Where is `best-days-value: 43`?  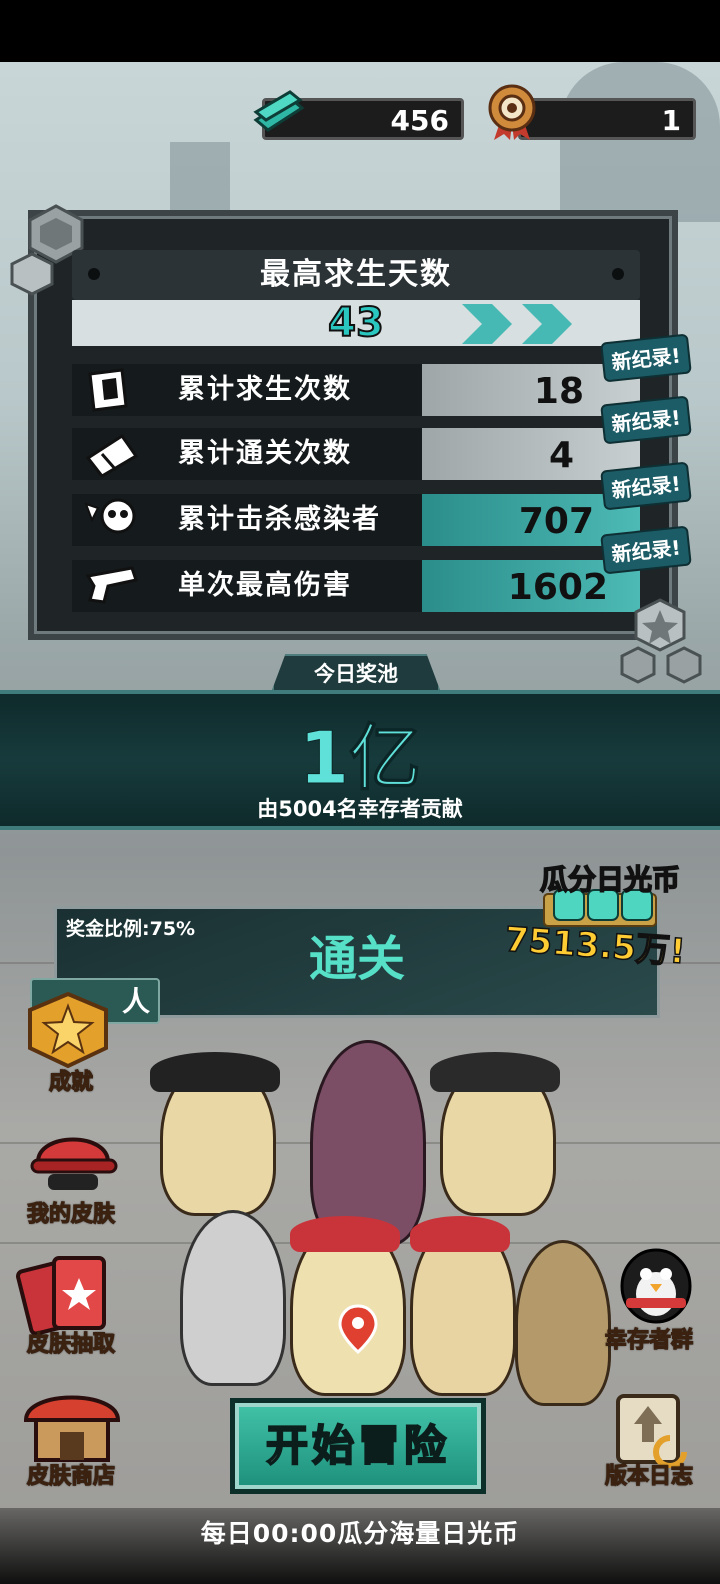
best-days-value: 43 is located at coordinates (356, 323).